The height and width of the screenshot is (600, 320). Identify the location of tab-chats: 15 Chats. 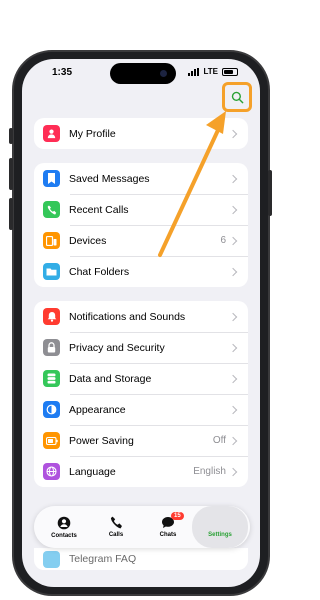
(168, 527).